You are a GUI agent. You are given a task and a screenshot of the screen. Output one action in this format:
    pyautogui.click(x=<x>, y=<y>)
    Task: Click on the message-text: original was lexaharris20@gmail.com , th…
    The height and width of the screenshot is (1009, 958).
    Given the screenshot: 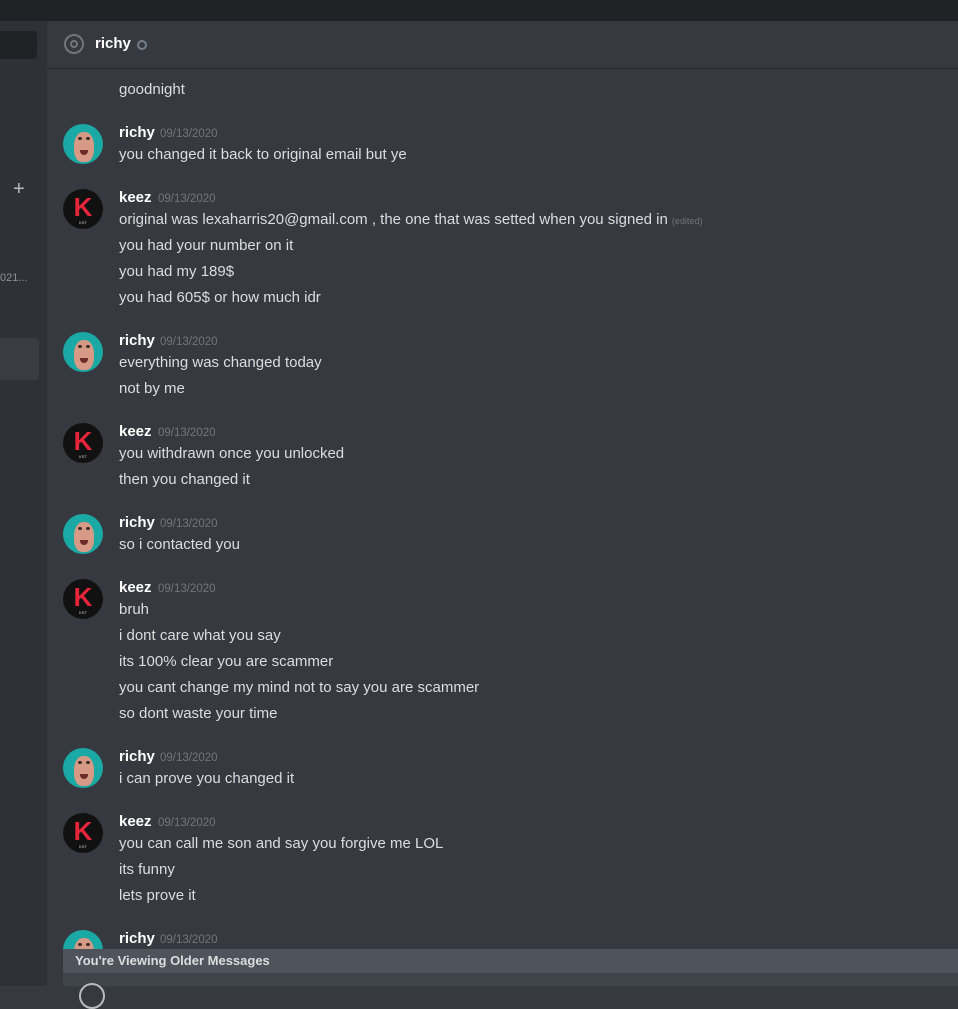 What is the action you would take?
    pyautogui.click(x=410, y=220)
    